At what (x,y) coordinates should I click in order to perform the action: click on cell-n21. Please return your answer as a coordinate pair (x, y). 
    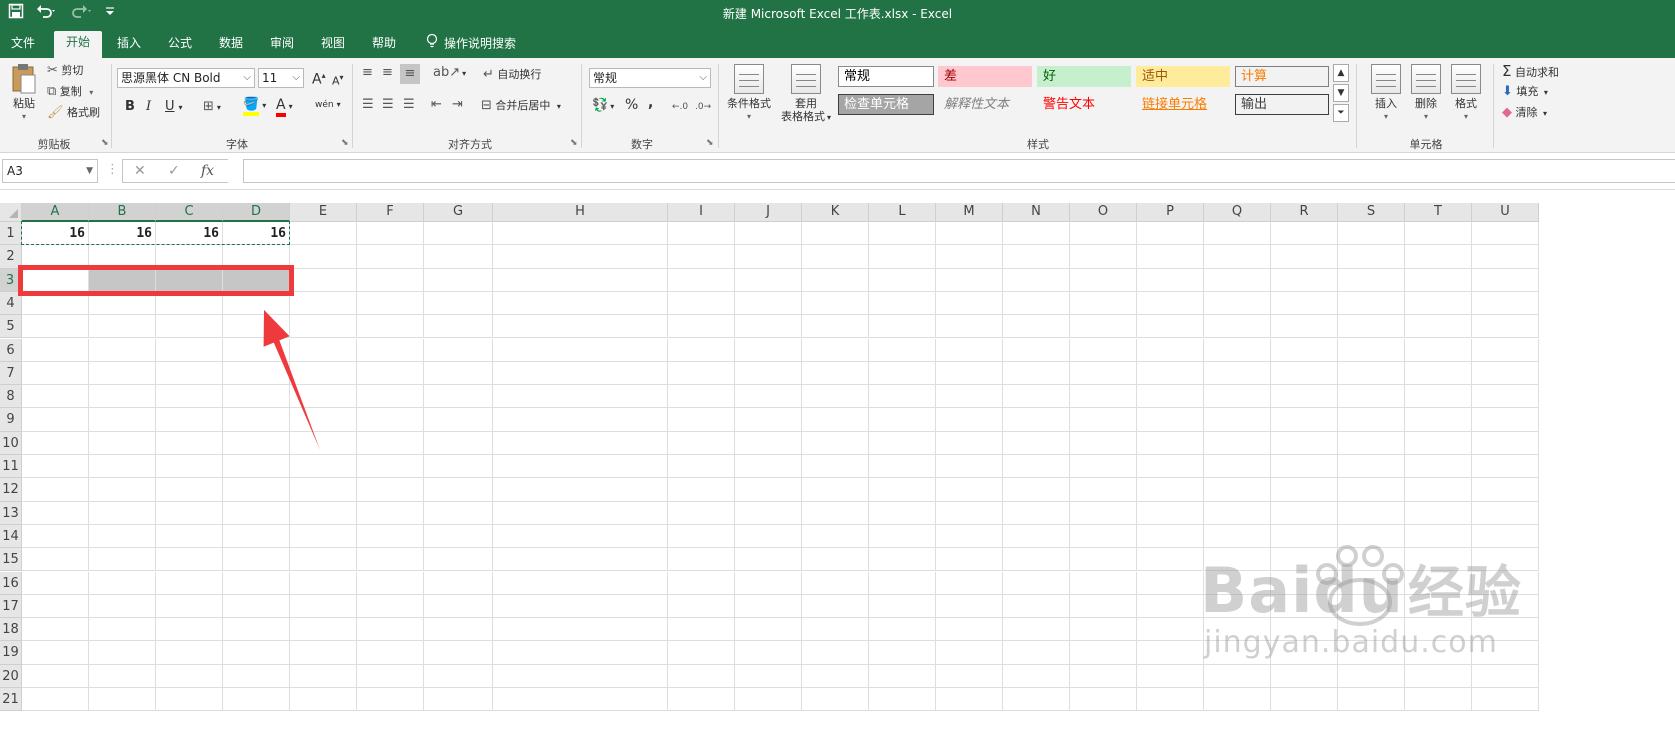
    Looking at the image, I should click on (1036, 700).